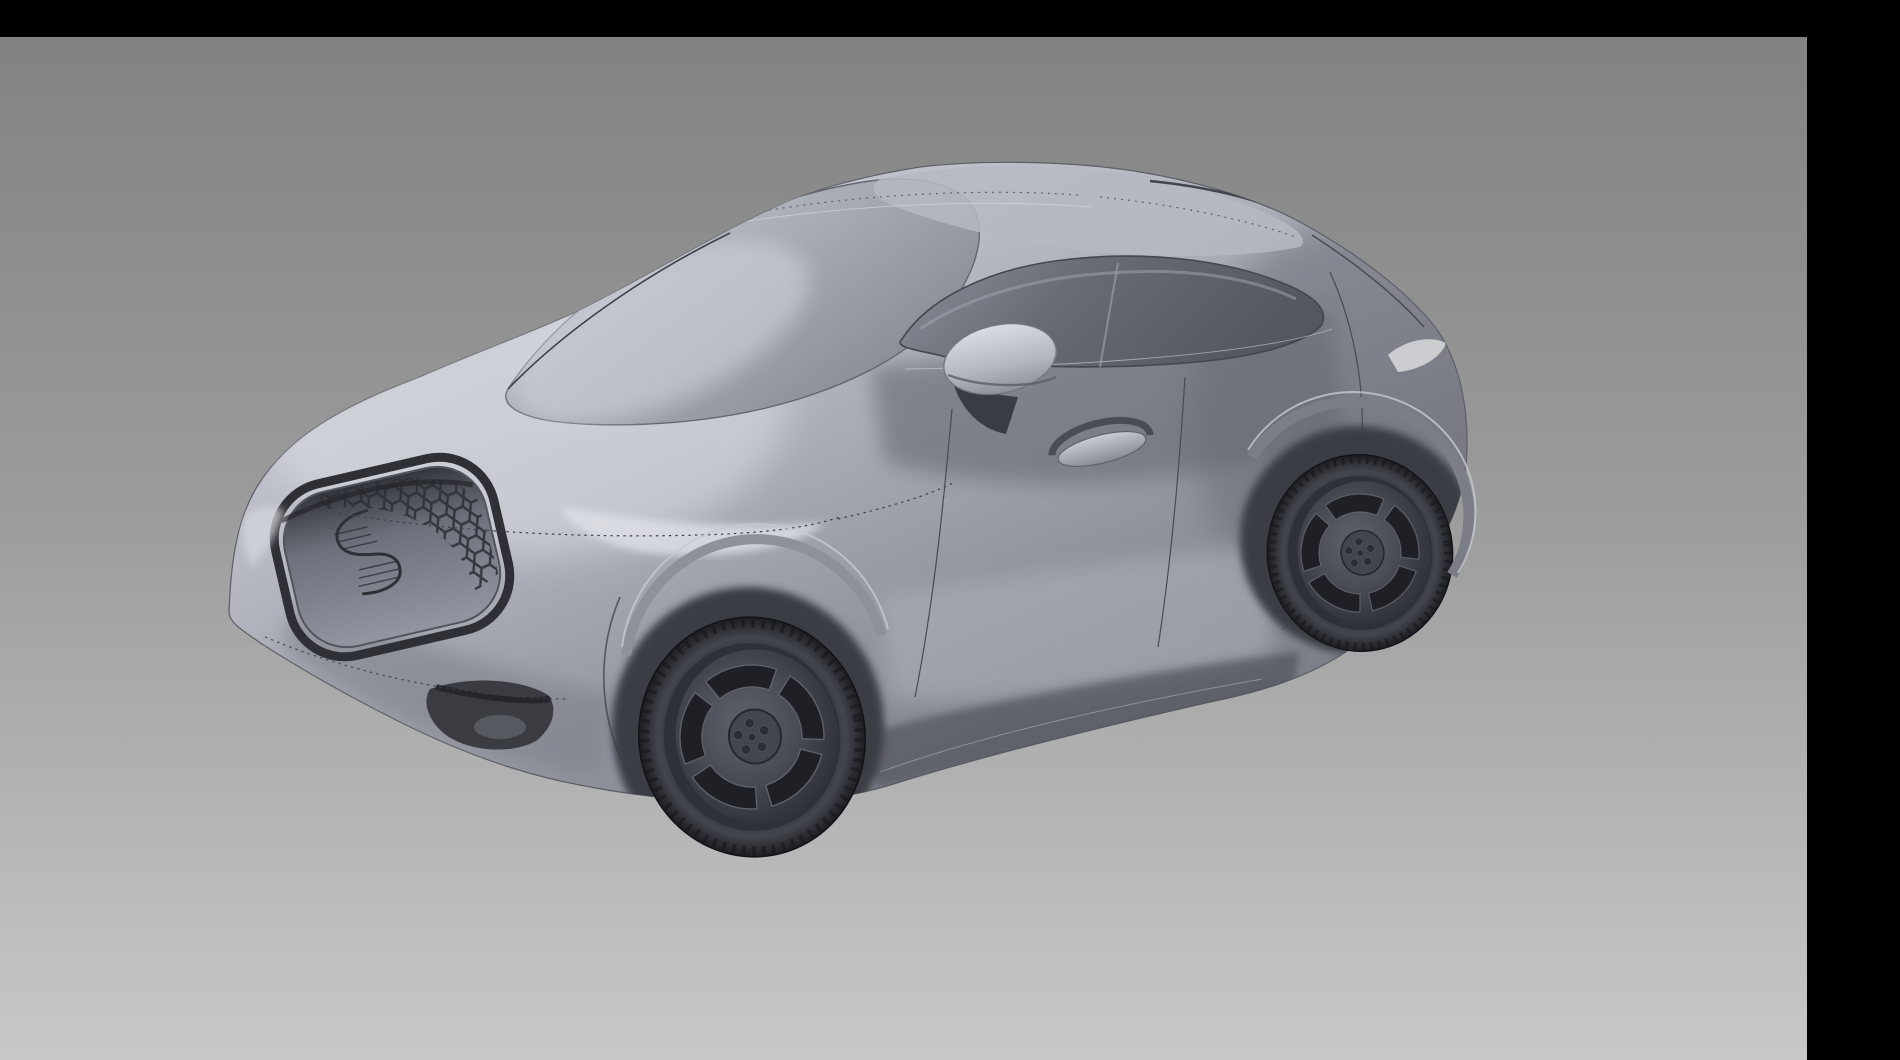 Image resolution: width=1900 pixels, height=1060 pixels. What do you see at coordinates (447, 284) in the screenshot?
I see `cowl-sensor-nub` at bounding box center [447, 284].